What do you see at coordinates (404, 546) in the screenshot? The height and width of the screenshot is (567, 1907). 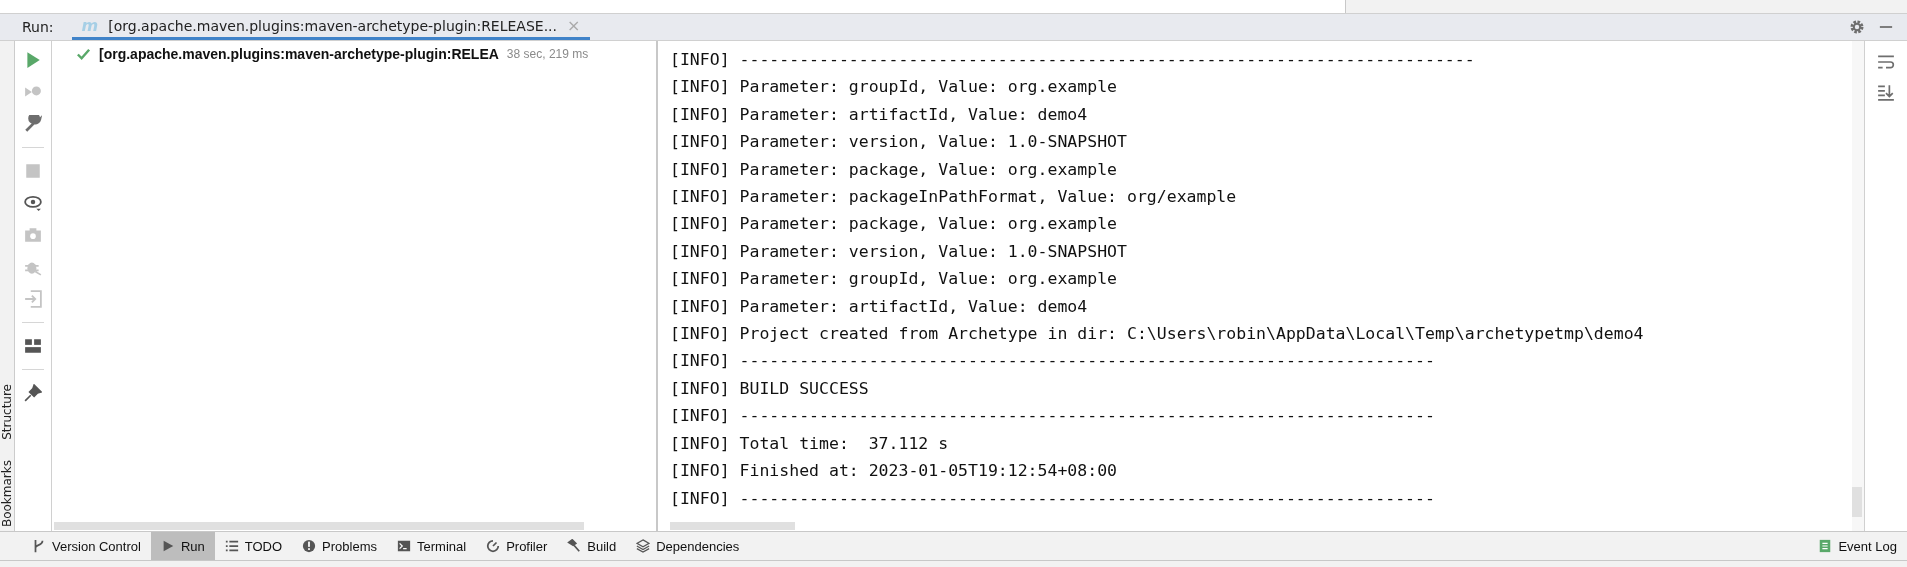 I see `terminal-icon` at bounding box center [404, 546].